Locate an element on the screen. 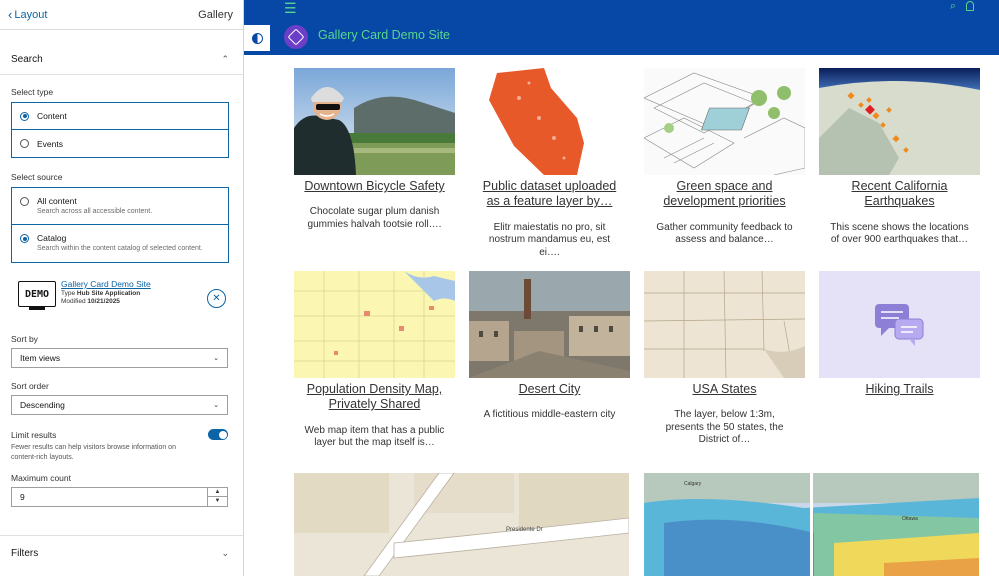 This screenshot has width=999, height=576. search-section-toggle: Search ⌃ is located at coordinates (121, 59).